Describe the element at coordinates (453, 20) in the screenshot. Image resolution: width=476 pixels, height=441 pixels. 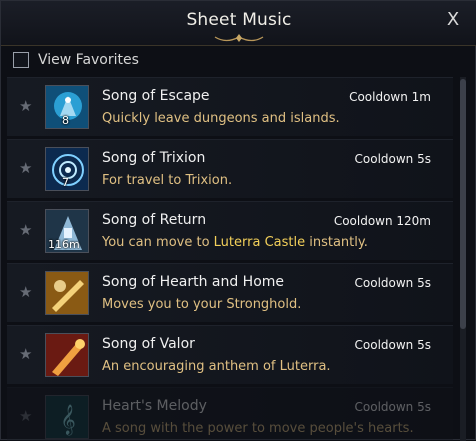
I see `close-button: X` at that location.